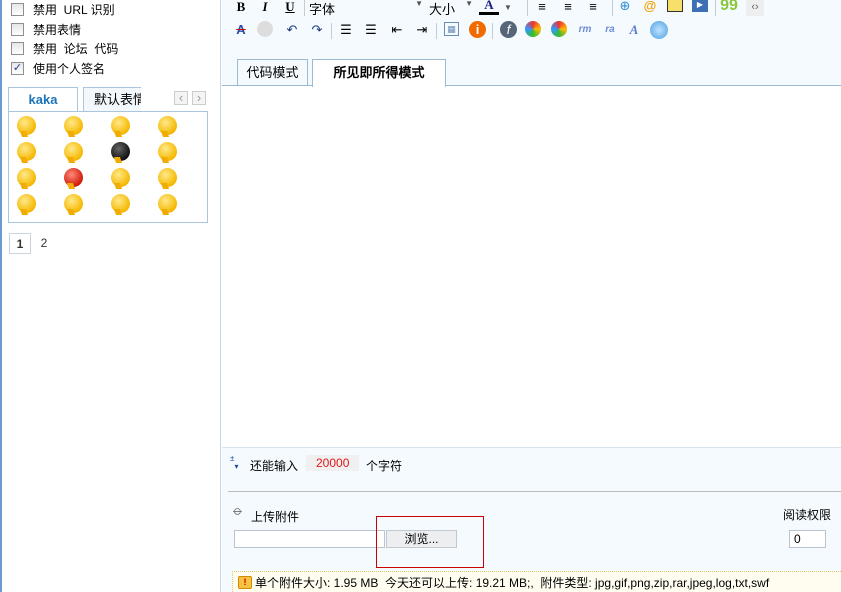 Image resolution: width=841 pixels, height=592 pixels. What do you see at coordinates (451, 8) in the screenshot?
I see `size-select: 大小 ▼` at bounding box center [451, 8].